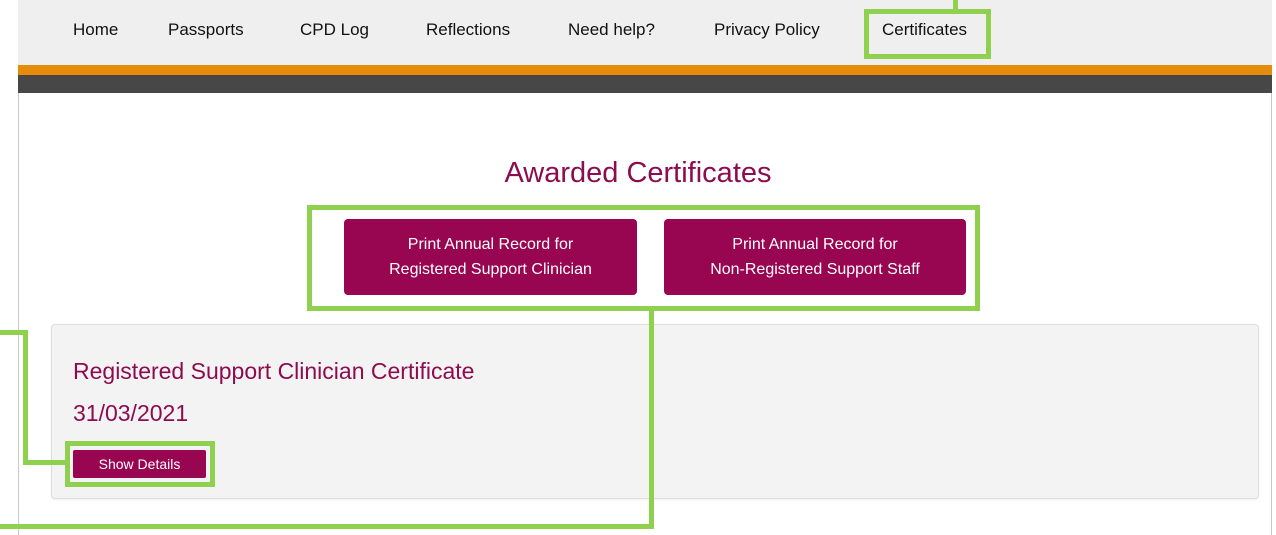  Describe the element at coordinates (638, 173) in the screenshot. I see `page-title: Awarded Certificates` at that location.